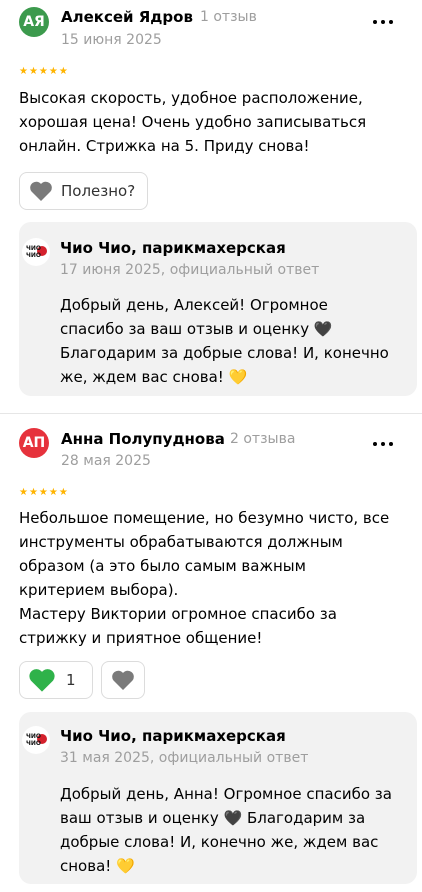 The image size is (422, 892). I want to click on avatar: АЯ, so click(34, 22).